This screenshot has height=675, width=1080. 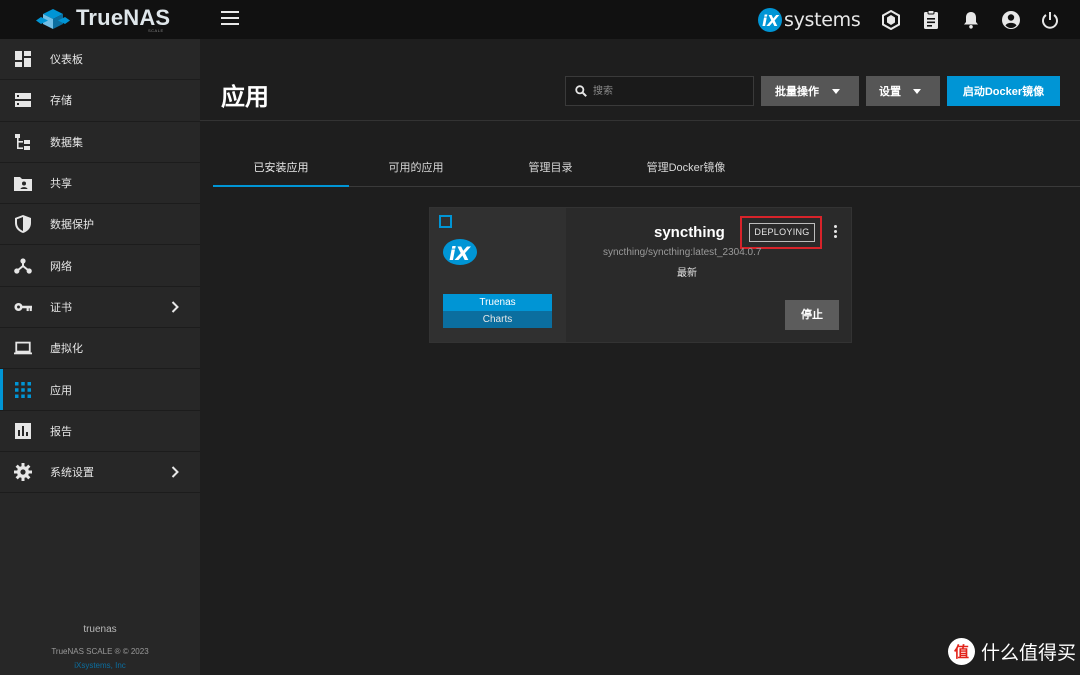 What do you see at coordinates (100, 184) in the screenshot?
I see `sidebar-item-shares: 共享` at bounding box center [100, 184].